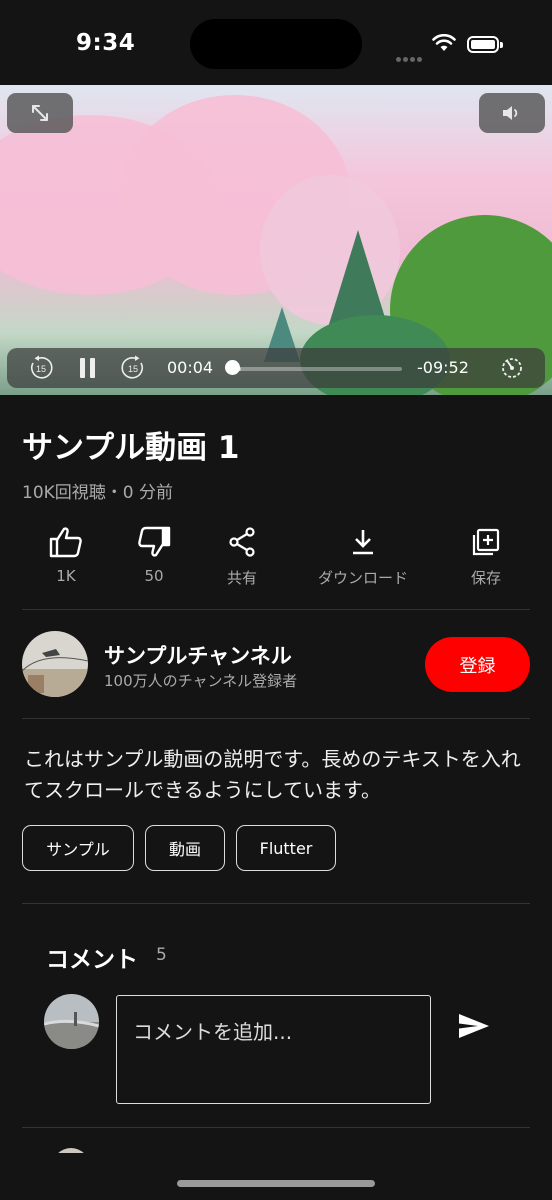 This screenshot has width=552, height=1200. What do you see at coordinates (241, 578) in the screenshot?
I see `share-label: 共有` at bounding box center [241, 578].